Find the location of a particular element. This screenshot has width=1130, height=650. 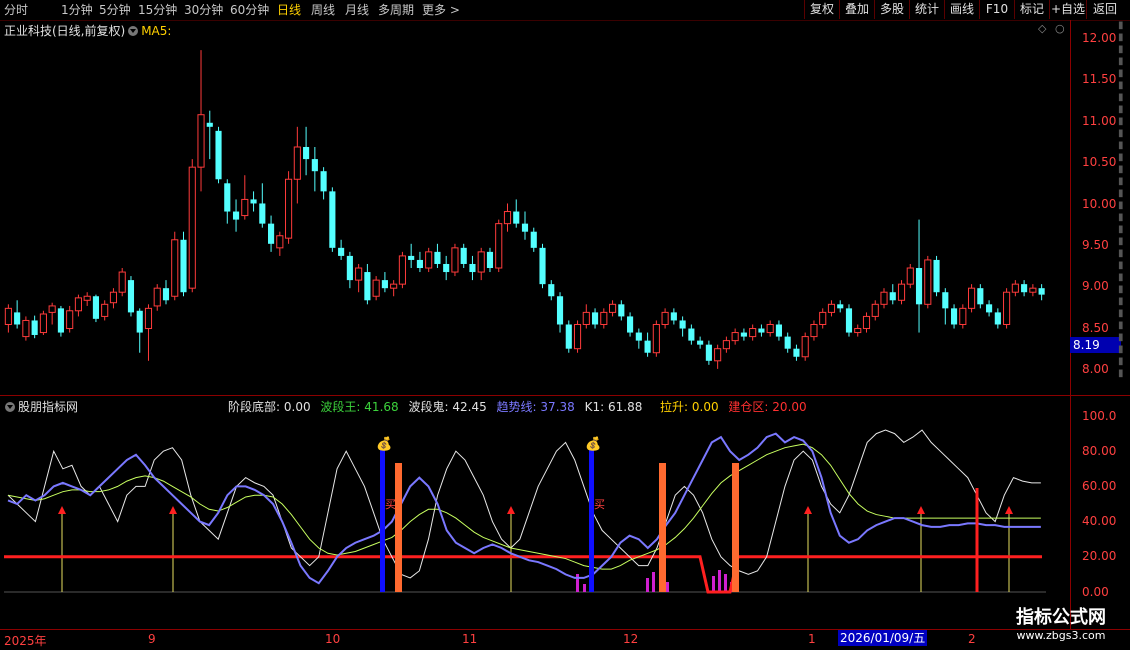

watermark-url: www.zbgs3.com is located at coordinates (1061, 635).